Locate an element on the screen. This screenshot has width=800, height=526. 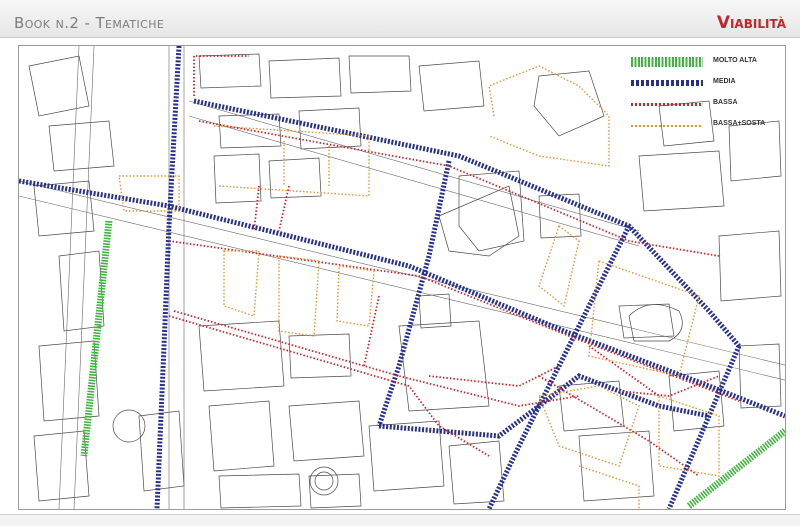
legend-swatch-blue is located at coordinates (667, 83).